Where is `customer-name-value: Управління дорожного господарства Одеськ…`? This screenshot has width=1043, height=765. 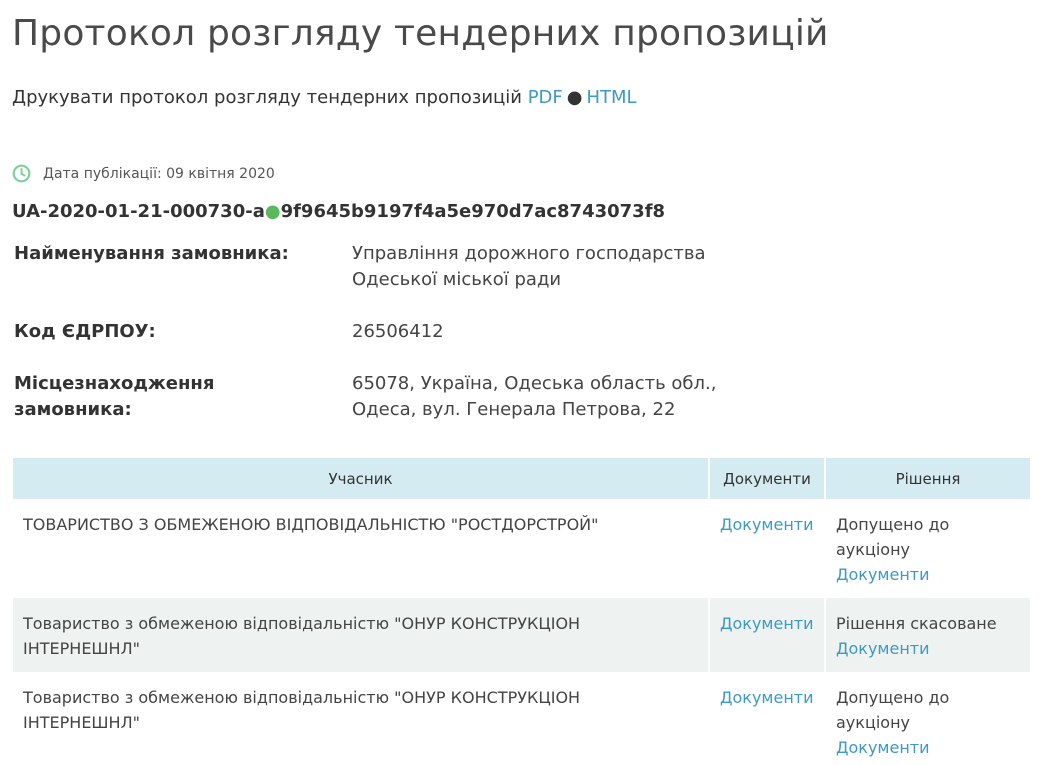
customer-name-value: Управління дорожного господарства Одеськ… is located at coordinates (529, 266).